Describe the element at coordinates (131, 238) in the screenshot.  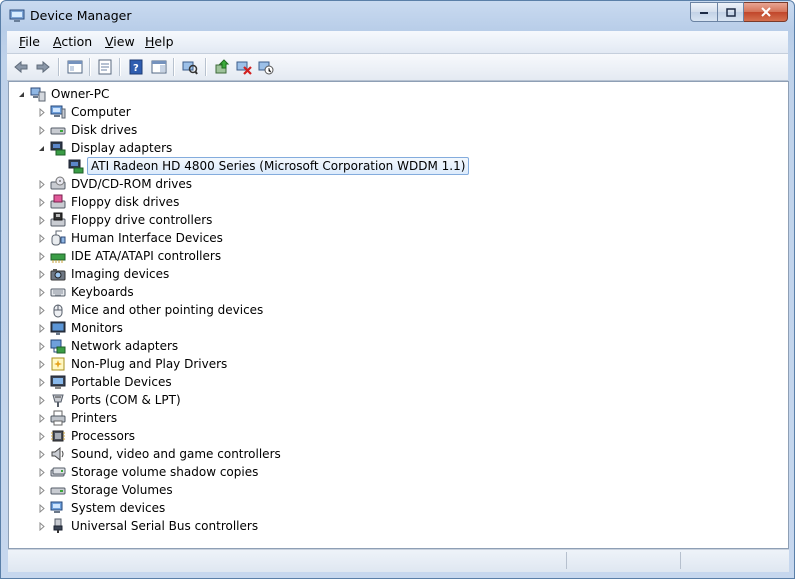
I see `tree-item-human-interface-devices: Human Interface Devices` at that location.